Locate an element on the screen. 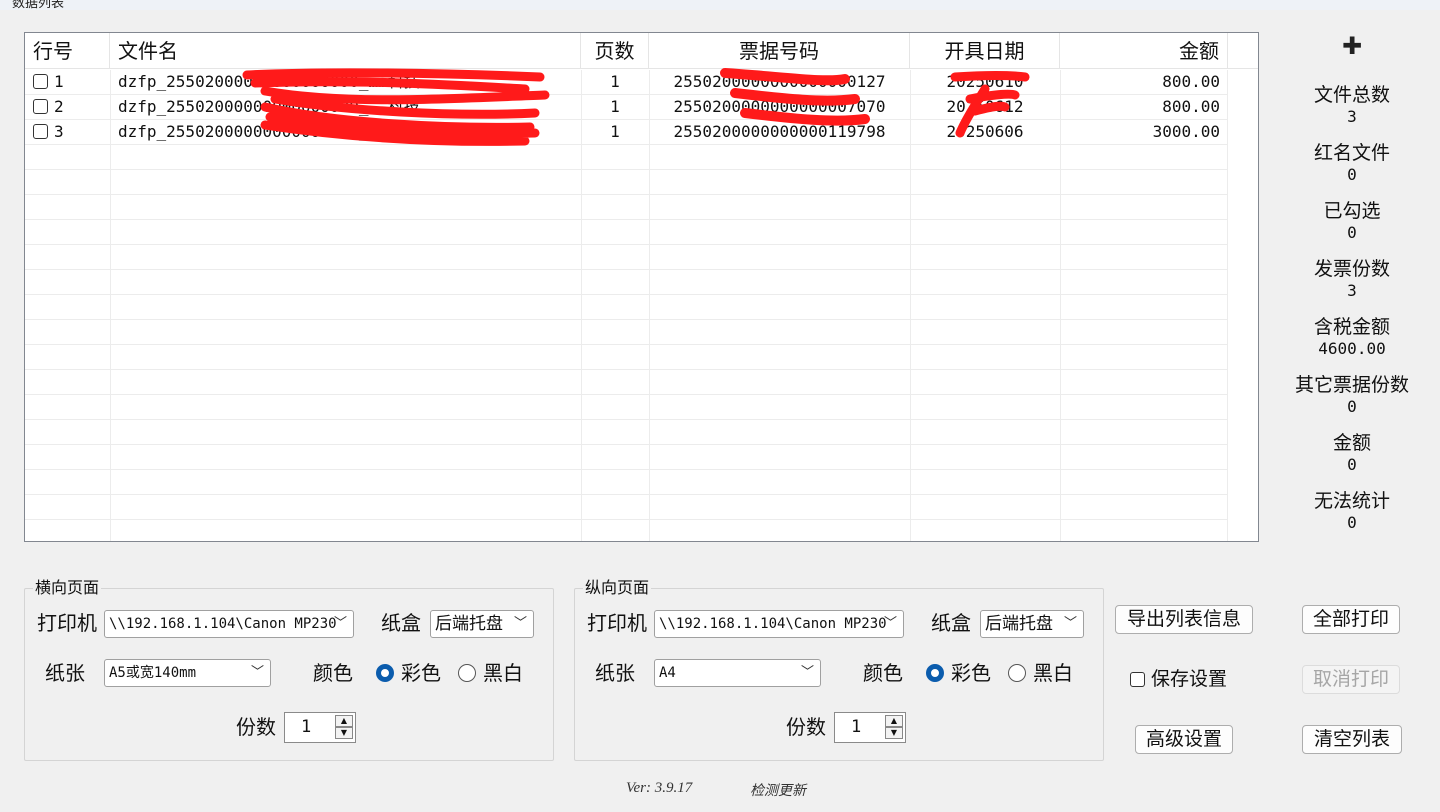 Image resolution: width=1440 pixels, height=812 pixels. row-index: 2 is located at coordinates (59, 106).